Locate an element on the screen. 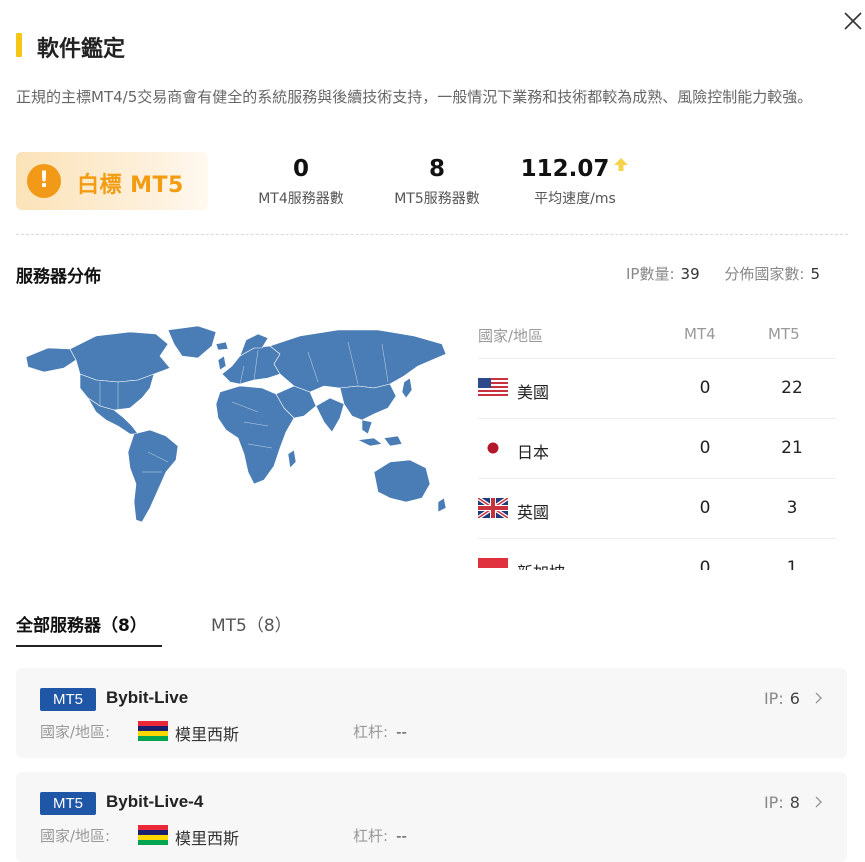 Image resolution: width=865 pixels, height=862 pixels. server-name: Bybit-Live-4 is located at coordinates (155, 801).